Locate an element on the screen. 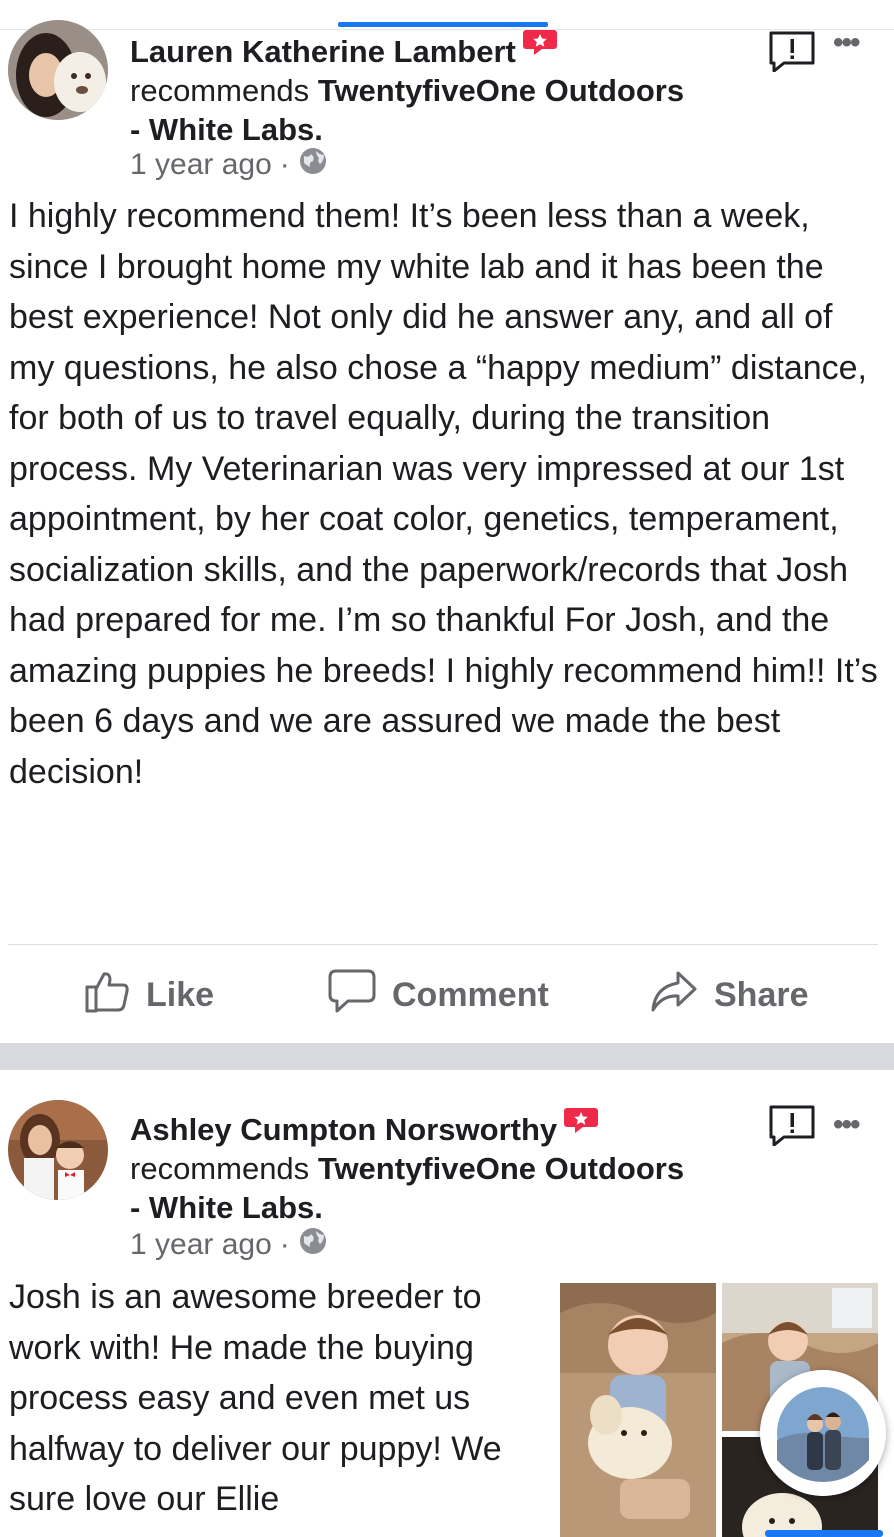 This screenshot has width=894, height=1537. post-photo is located at coordinates (638, 1410).